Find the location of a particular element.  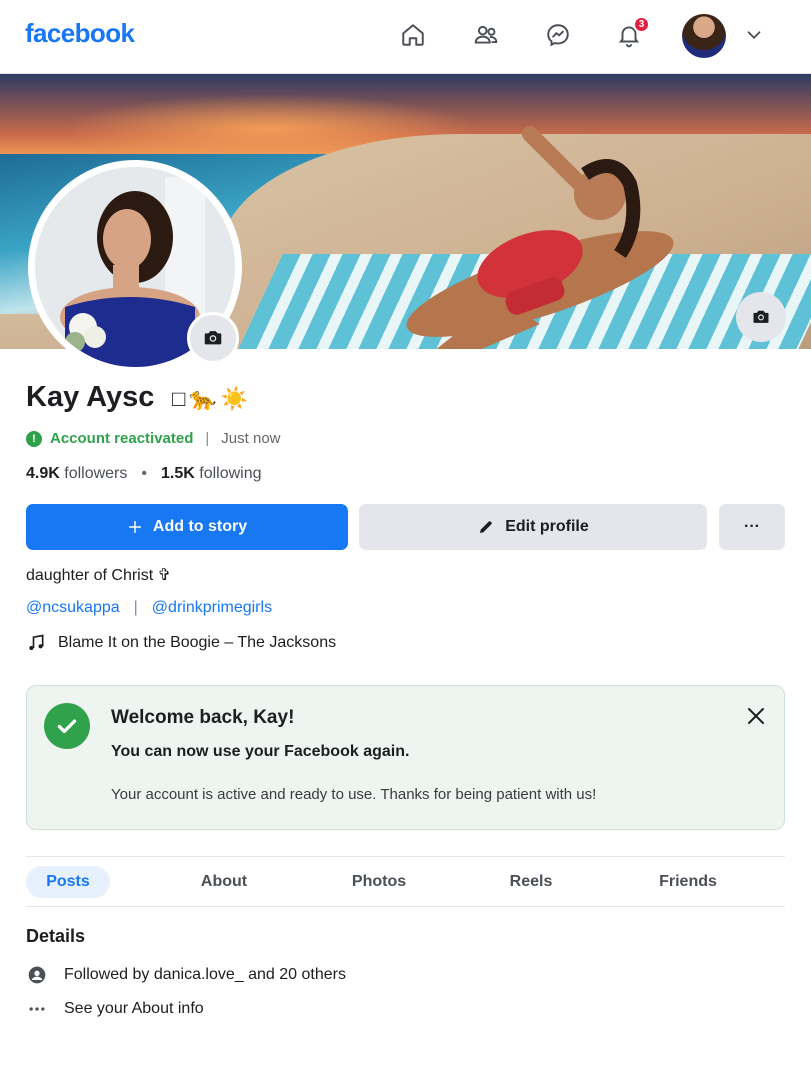

link-drinkprimegirls: @drinkprimegirls is located at coordinates (212, 608).